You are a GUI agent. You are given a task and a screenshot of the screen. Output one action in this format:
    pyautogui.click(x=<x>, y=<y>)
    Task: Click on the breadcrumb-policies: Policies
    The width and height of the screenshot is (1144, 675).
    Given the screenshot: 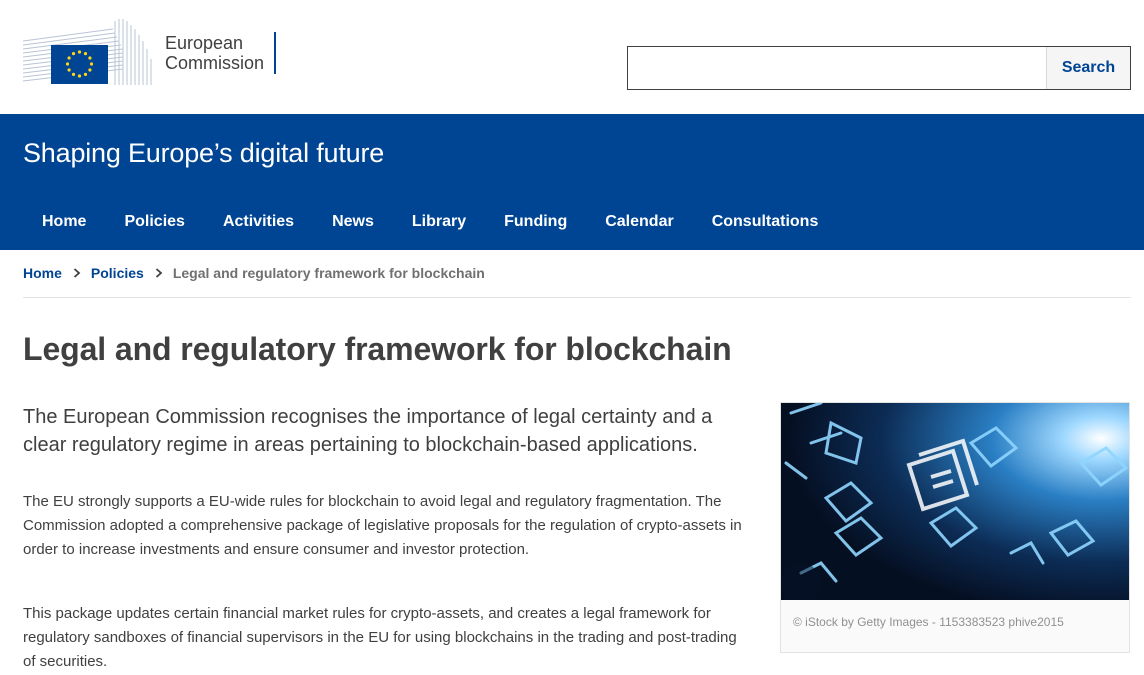 What is the action you would take?
    pyautogui.click(x=117, y=273)
    